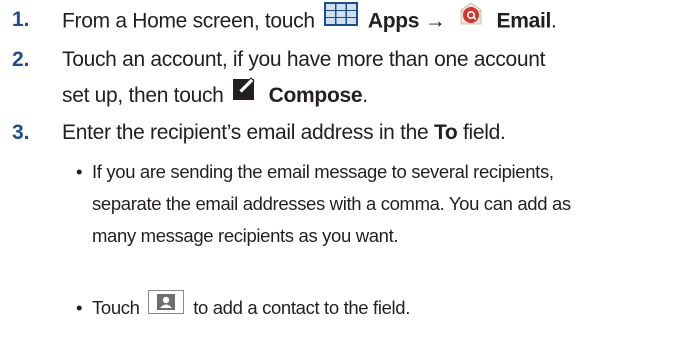  I want to click on bullet-item: • Touch to add a contact to the field., so click(374, 308).